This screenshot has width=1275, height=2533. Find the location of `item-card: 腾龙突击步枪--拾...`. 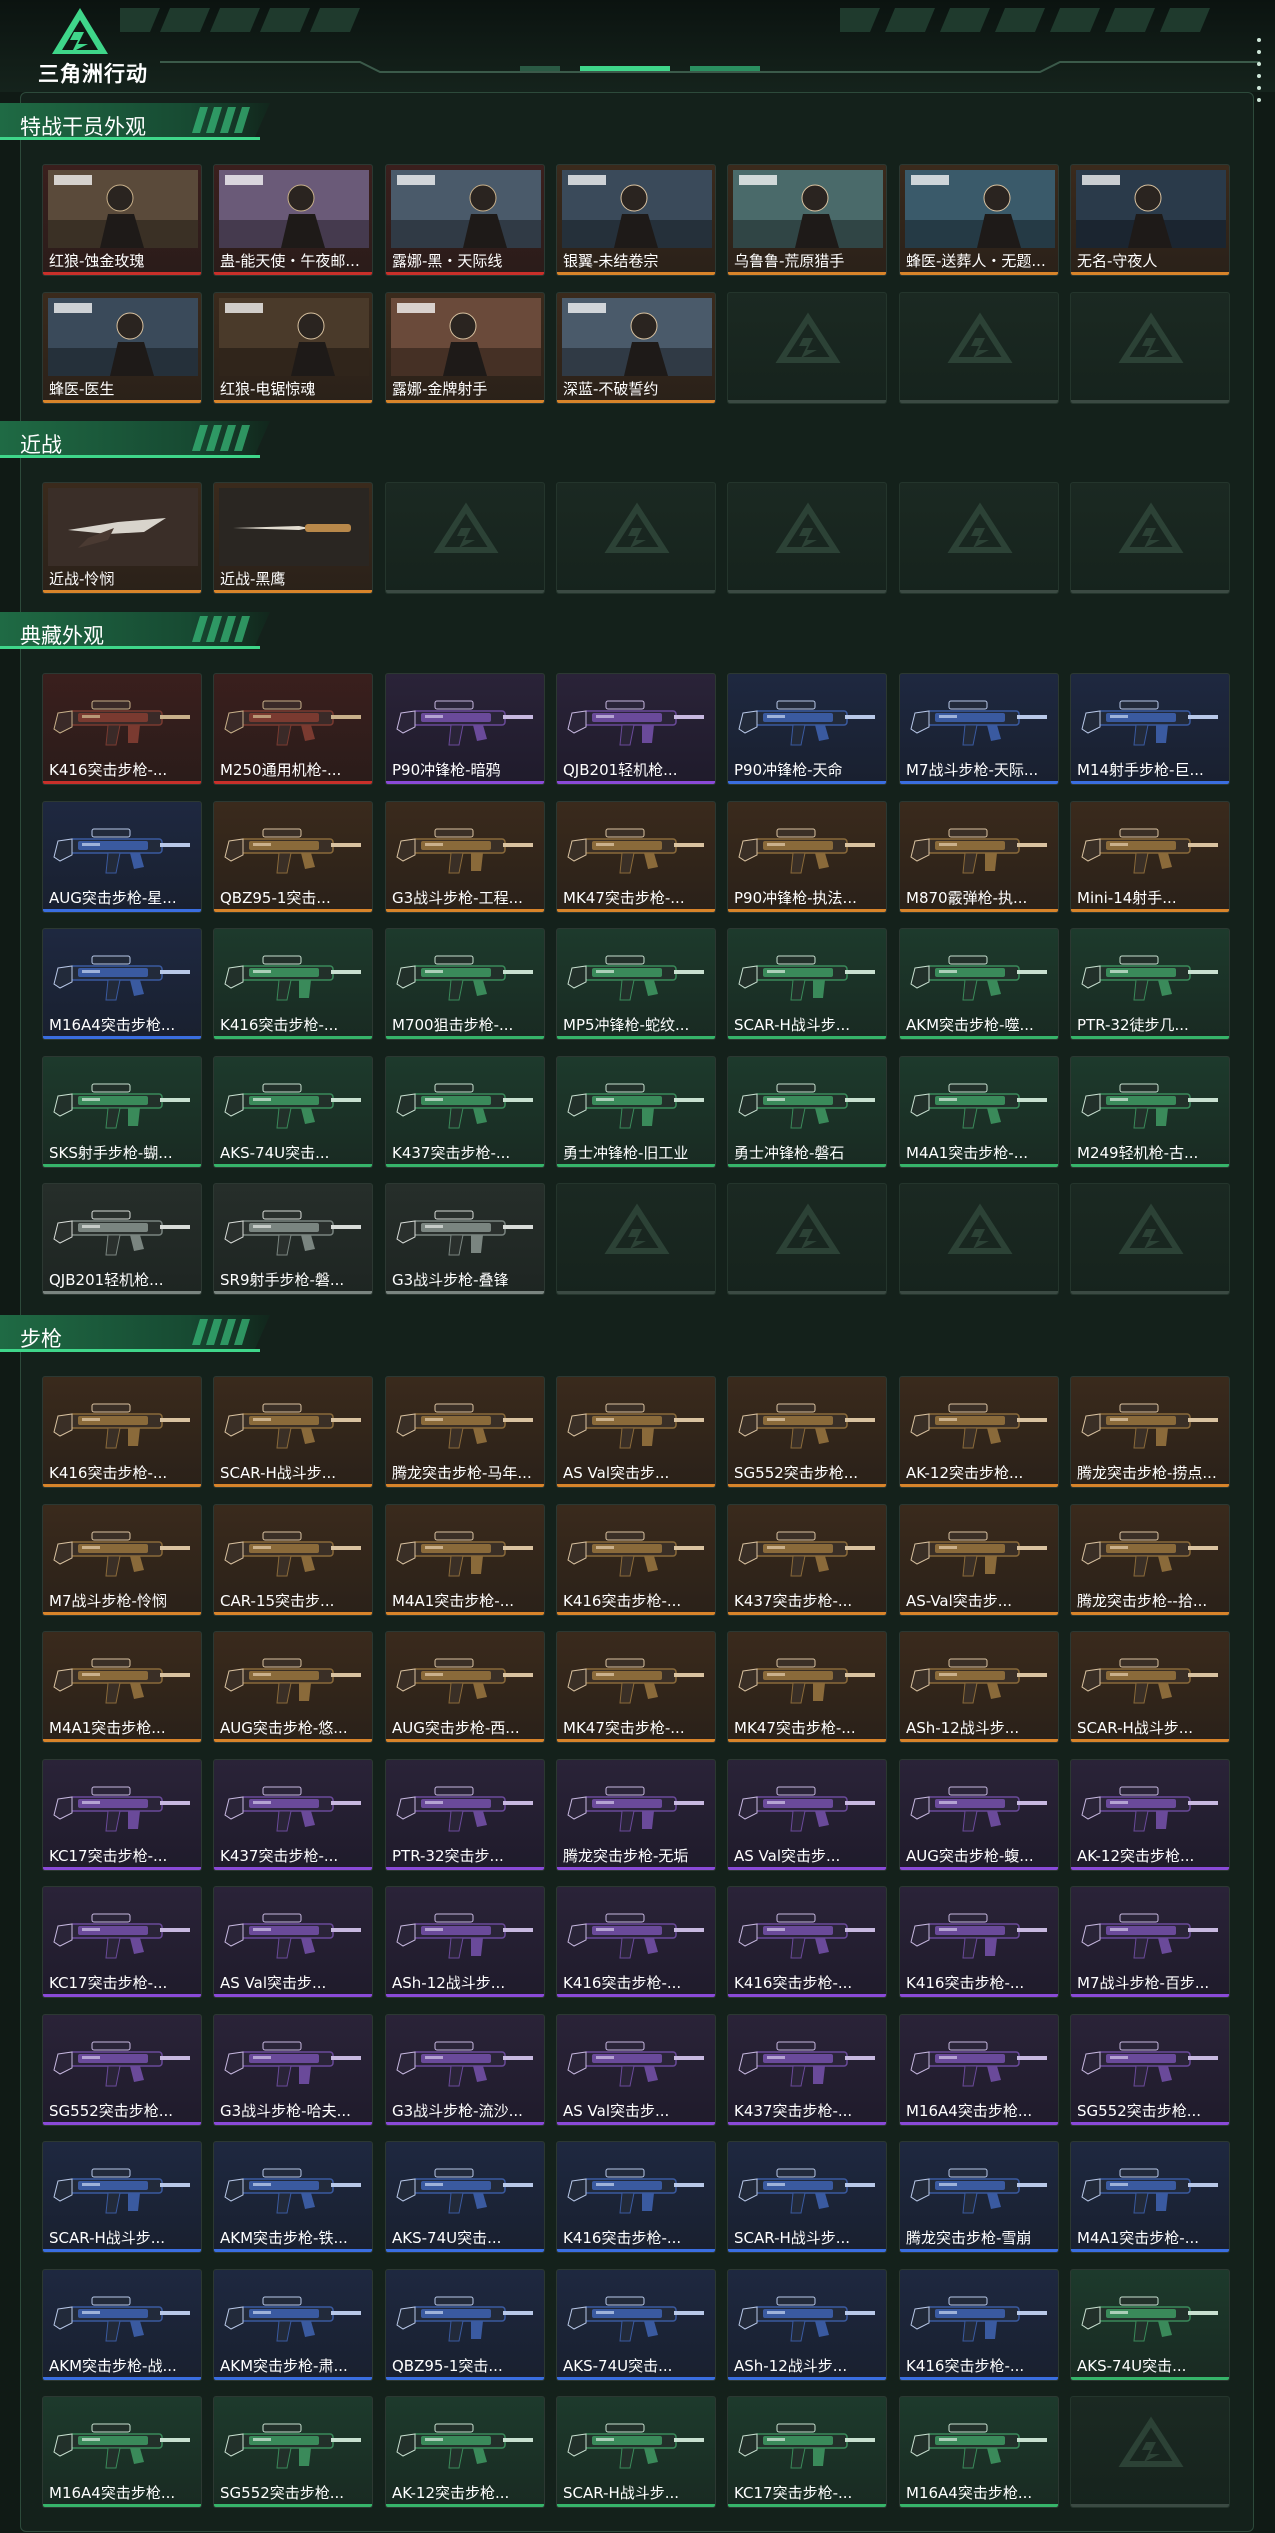

item-card: 腾龙突击步枪--拾... is located at coordinates (1150, 1560).